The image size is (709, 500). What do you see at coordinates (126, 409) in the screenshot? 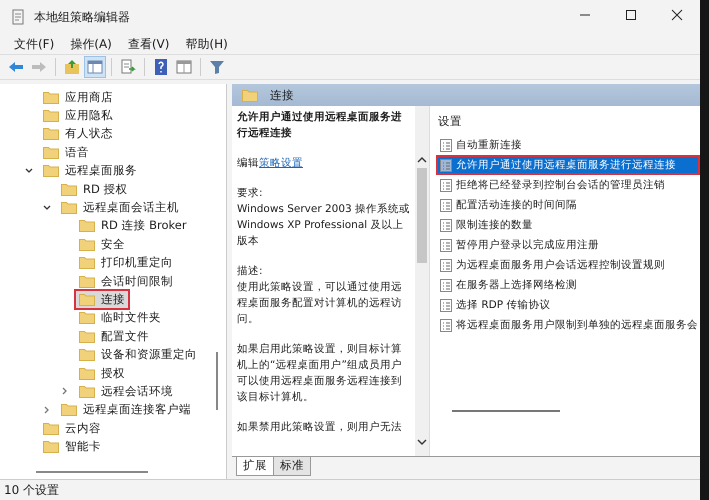
I see `tree-item: 远程桌面连接客户端` at bounding box center [126, 409].